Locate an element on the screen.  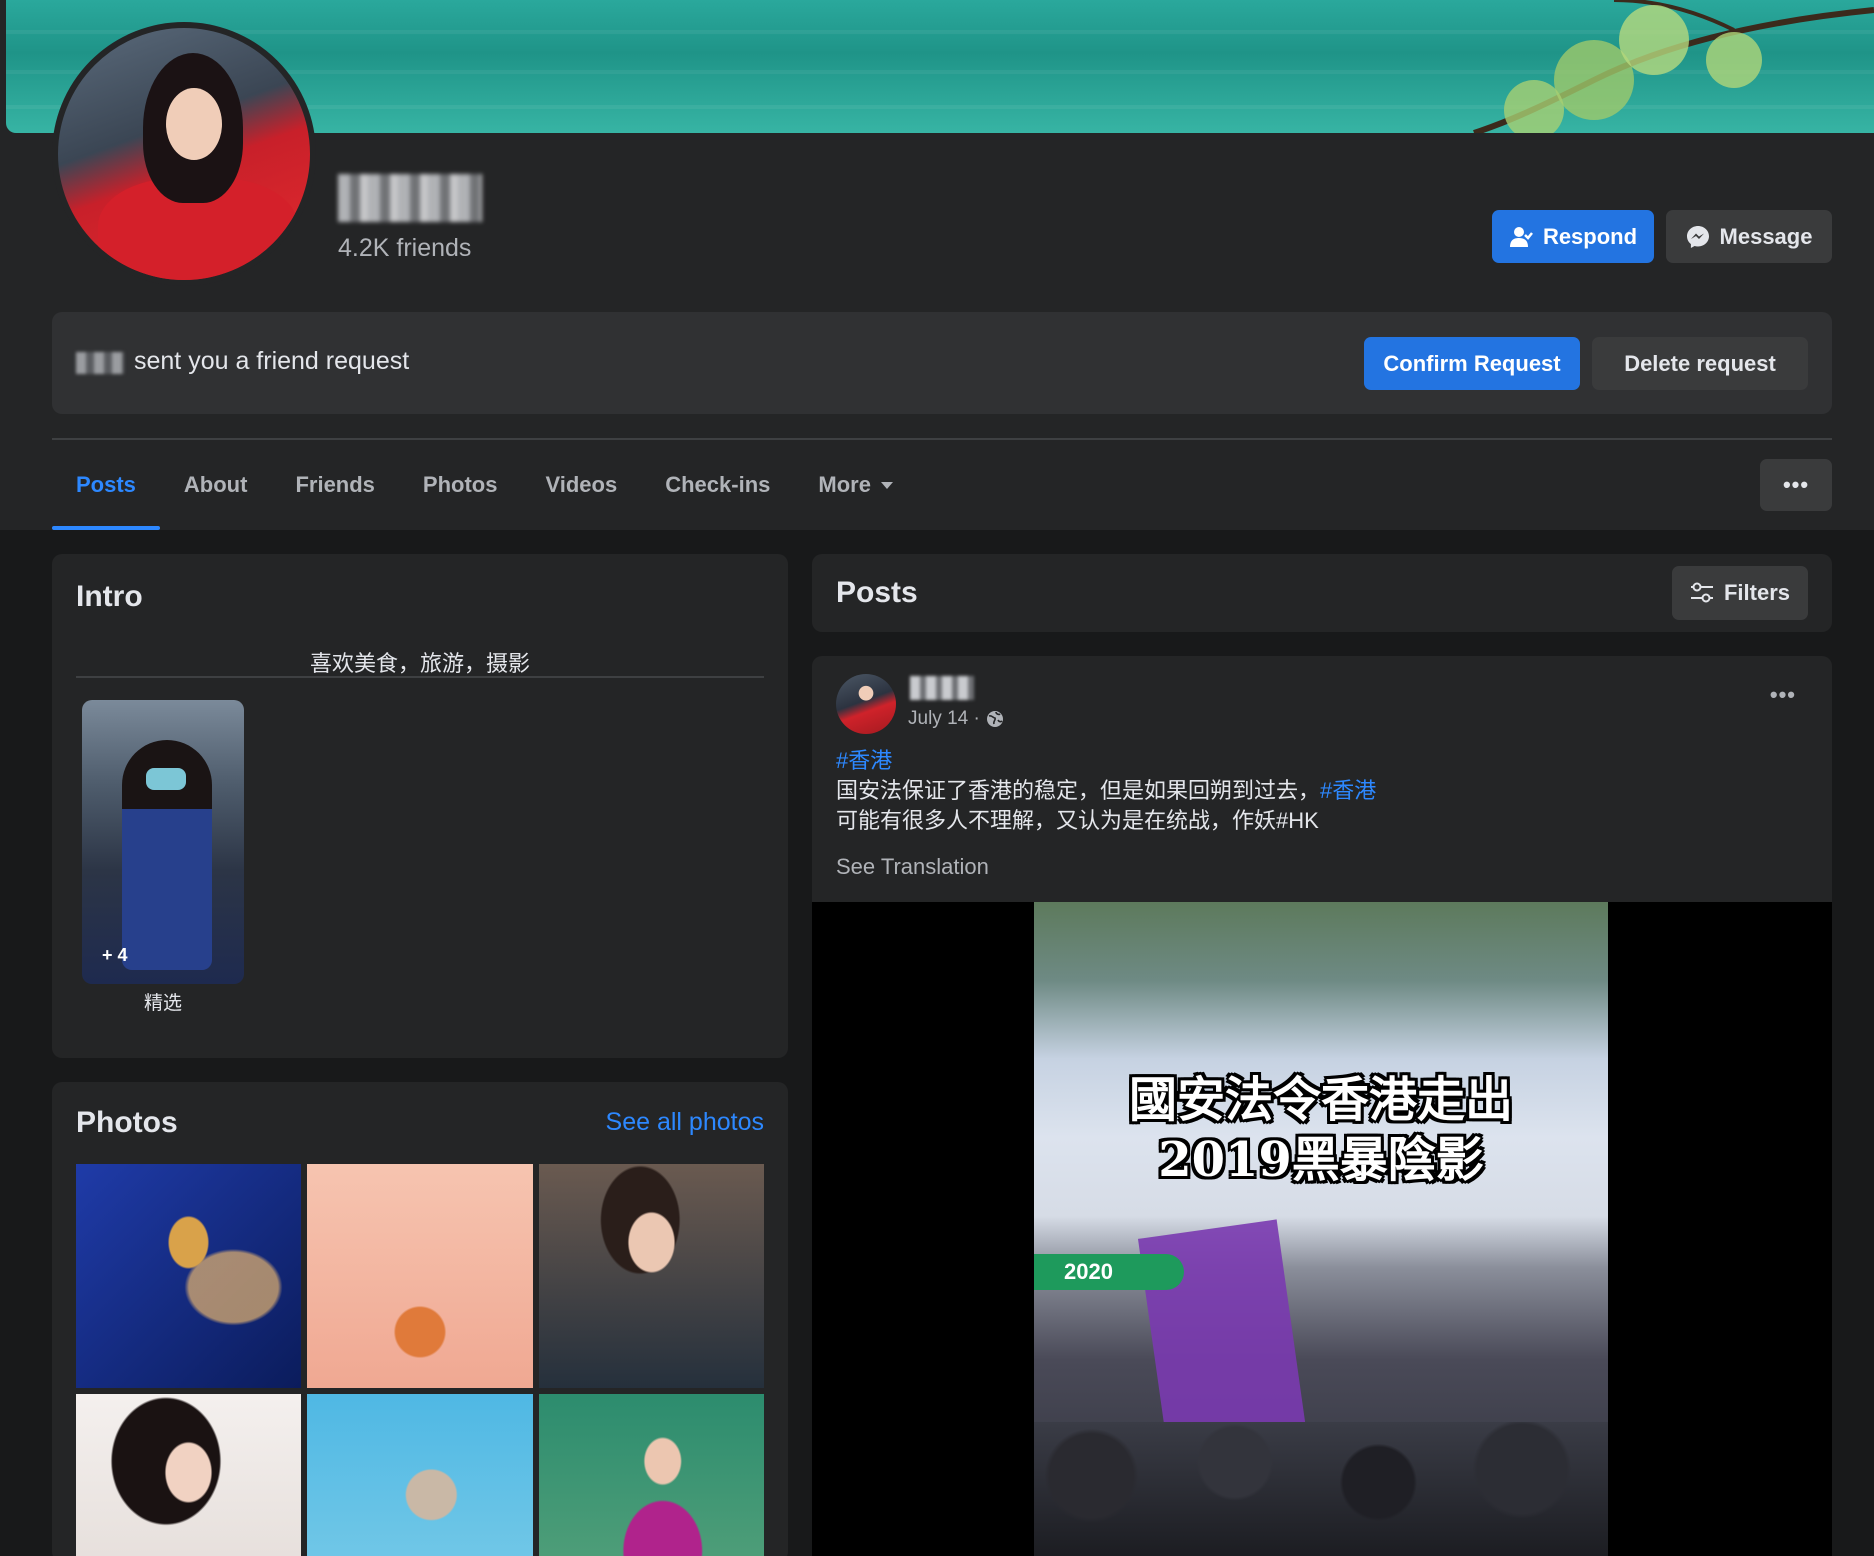
intro-bio: 喜欢美食，旅游，摄影 is located at coordinates (419, 663).